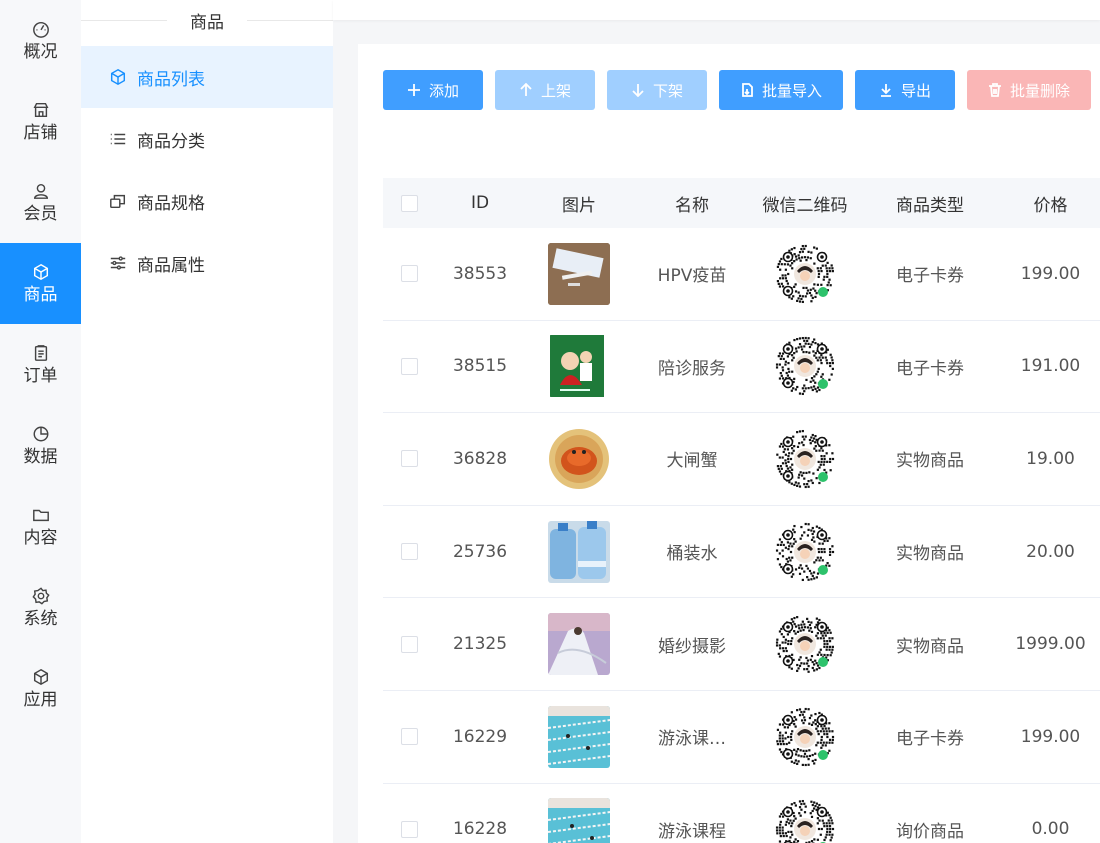 The height and width of the screenshot is (843, 1100). Describe the element at coordinates (40, 202) in the screenshot. I see `nav-item-members: 会员` at that location.